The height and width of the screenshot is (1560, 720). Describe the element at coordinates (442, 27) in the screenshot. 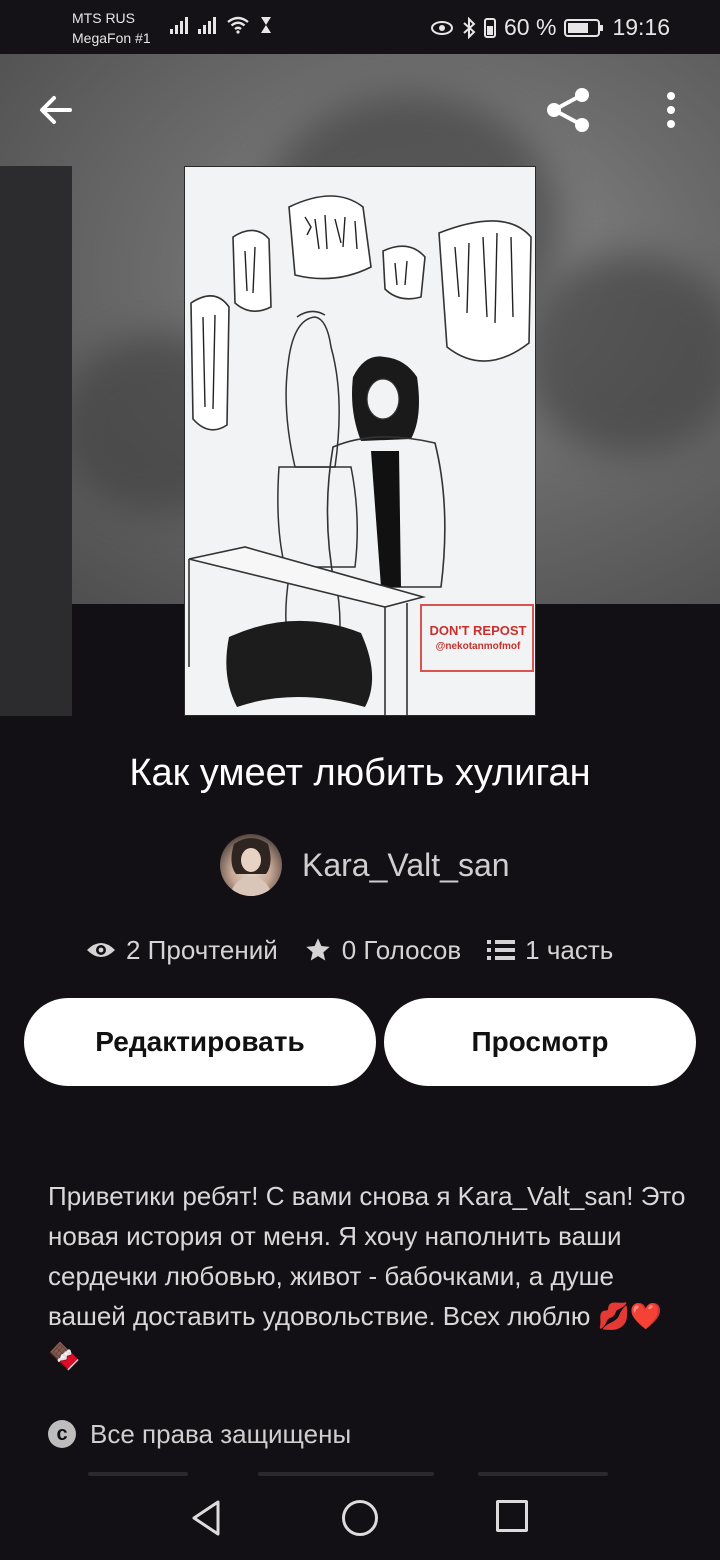

I see `eye-comfort-icon` at that location.